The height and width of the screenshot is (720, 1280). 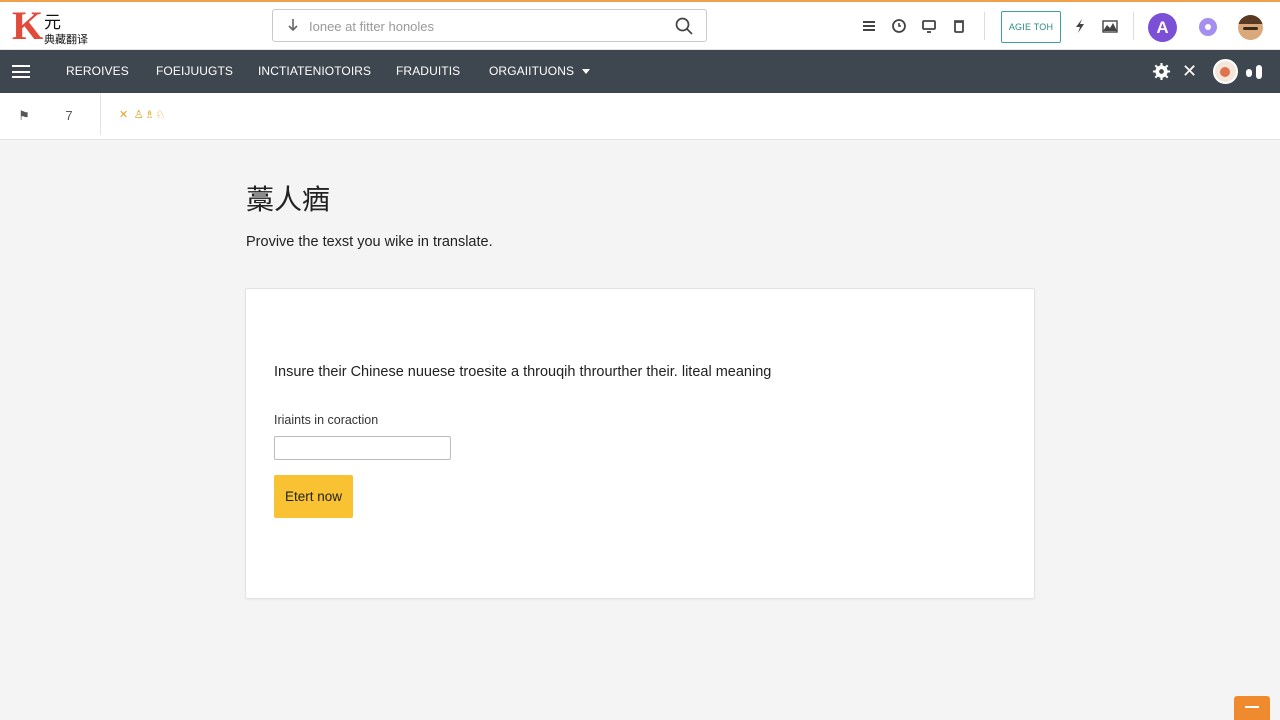 I want to click on lightning-icon, so click(x=1080, y=26).